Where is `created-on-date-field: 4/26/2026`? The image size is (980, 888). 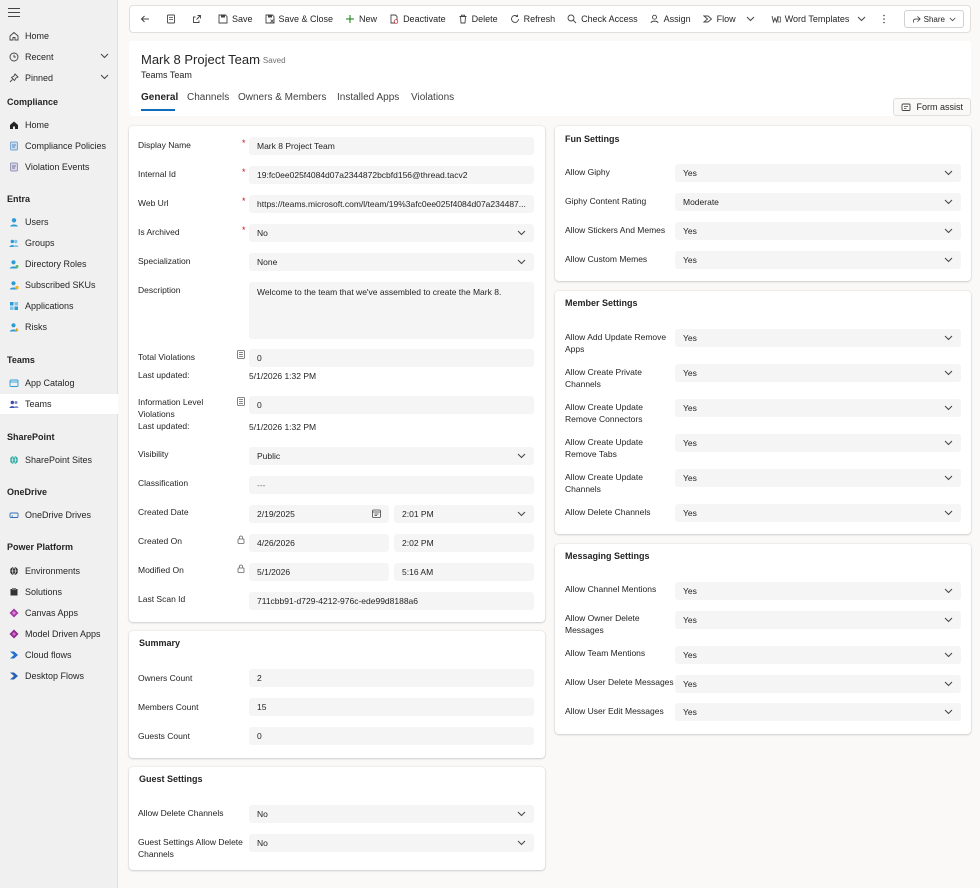
created-on-date-field: 4/26/2026 is located at coordinates (319, 543).